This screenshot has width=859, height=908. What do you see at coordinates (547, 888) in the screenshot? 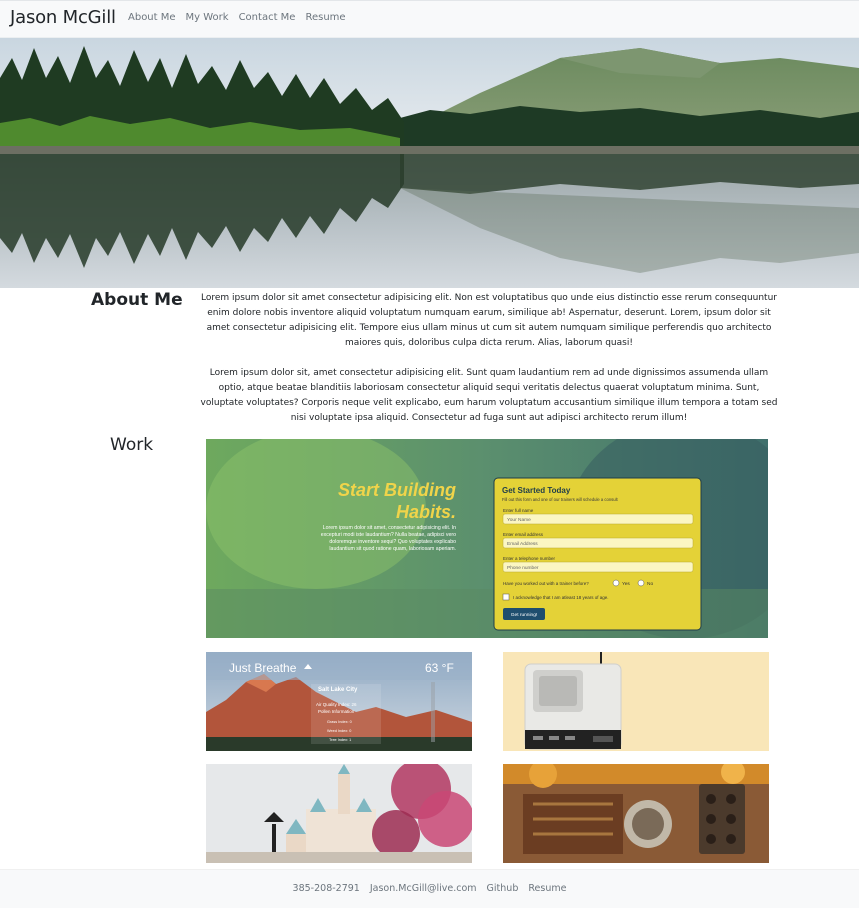
I see `footer-resume: Resume` at bounding box center [547, 888].